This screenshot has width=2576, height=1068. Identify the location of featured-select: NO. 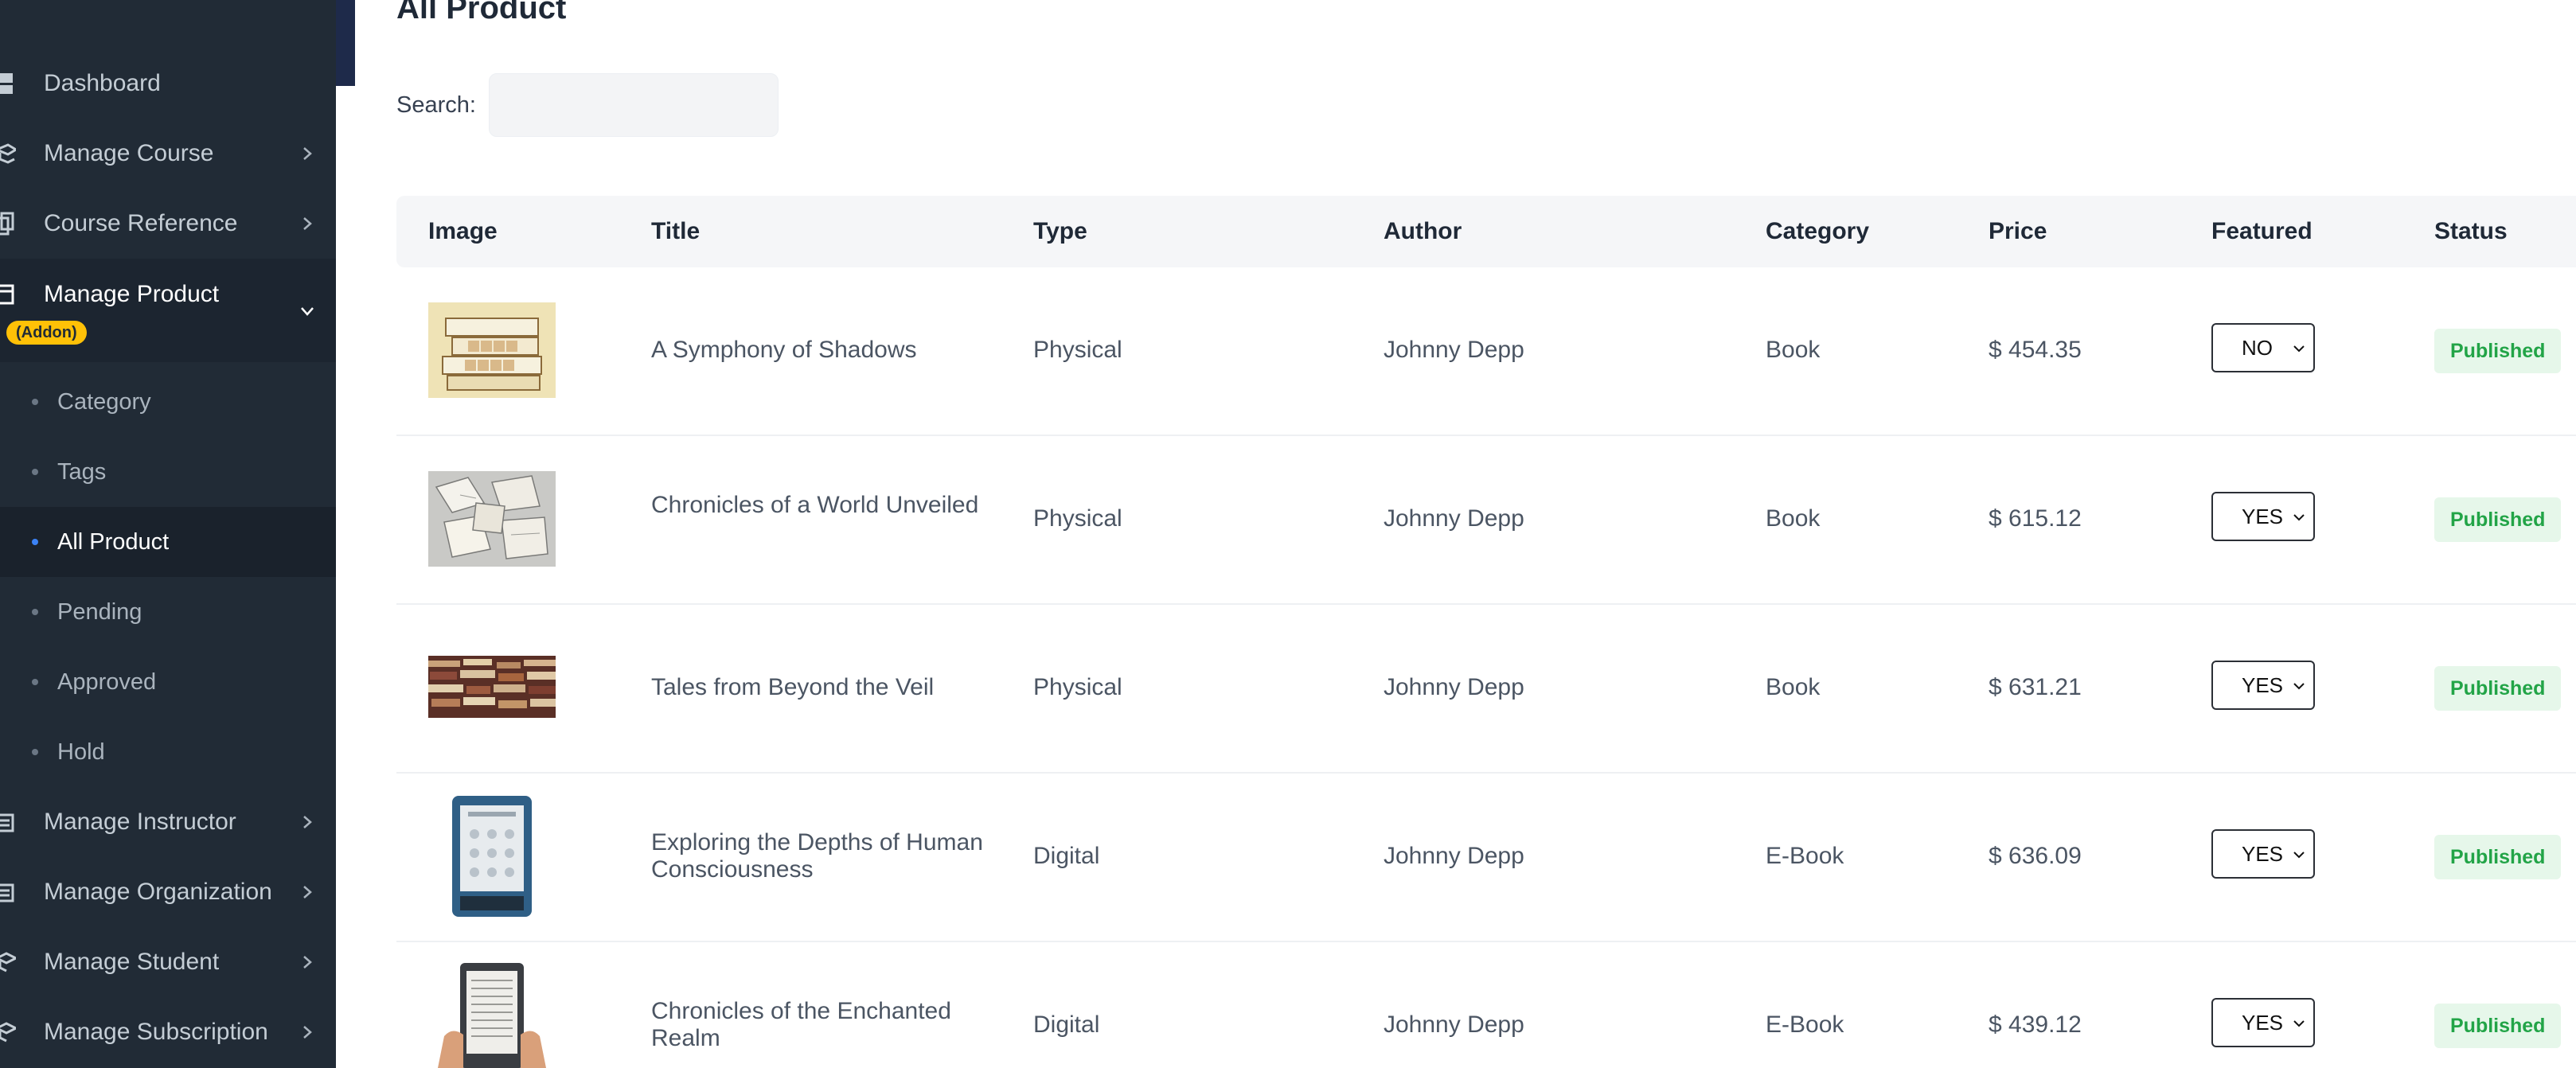
(2263, 347).